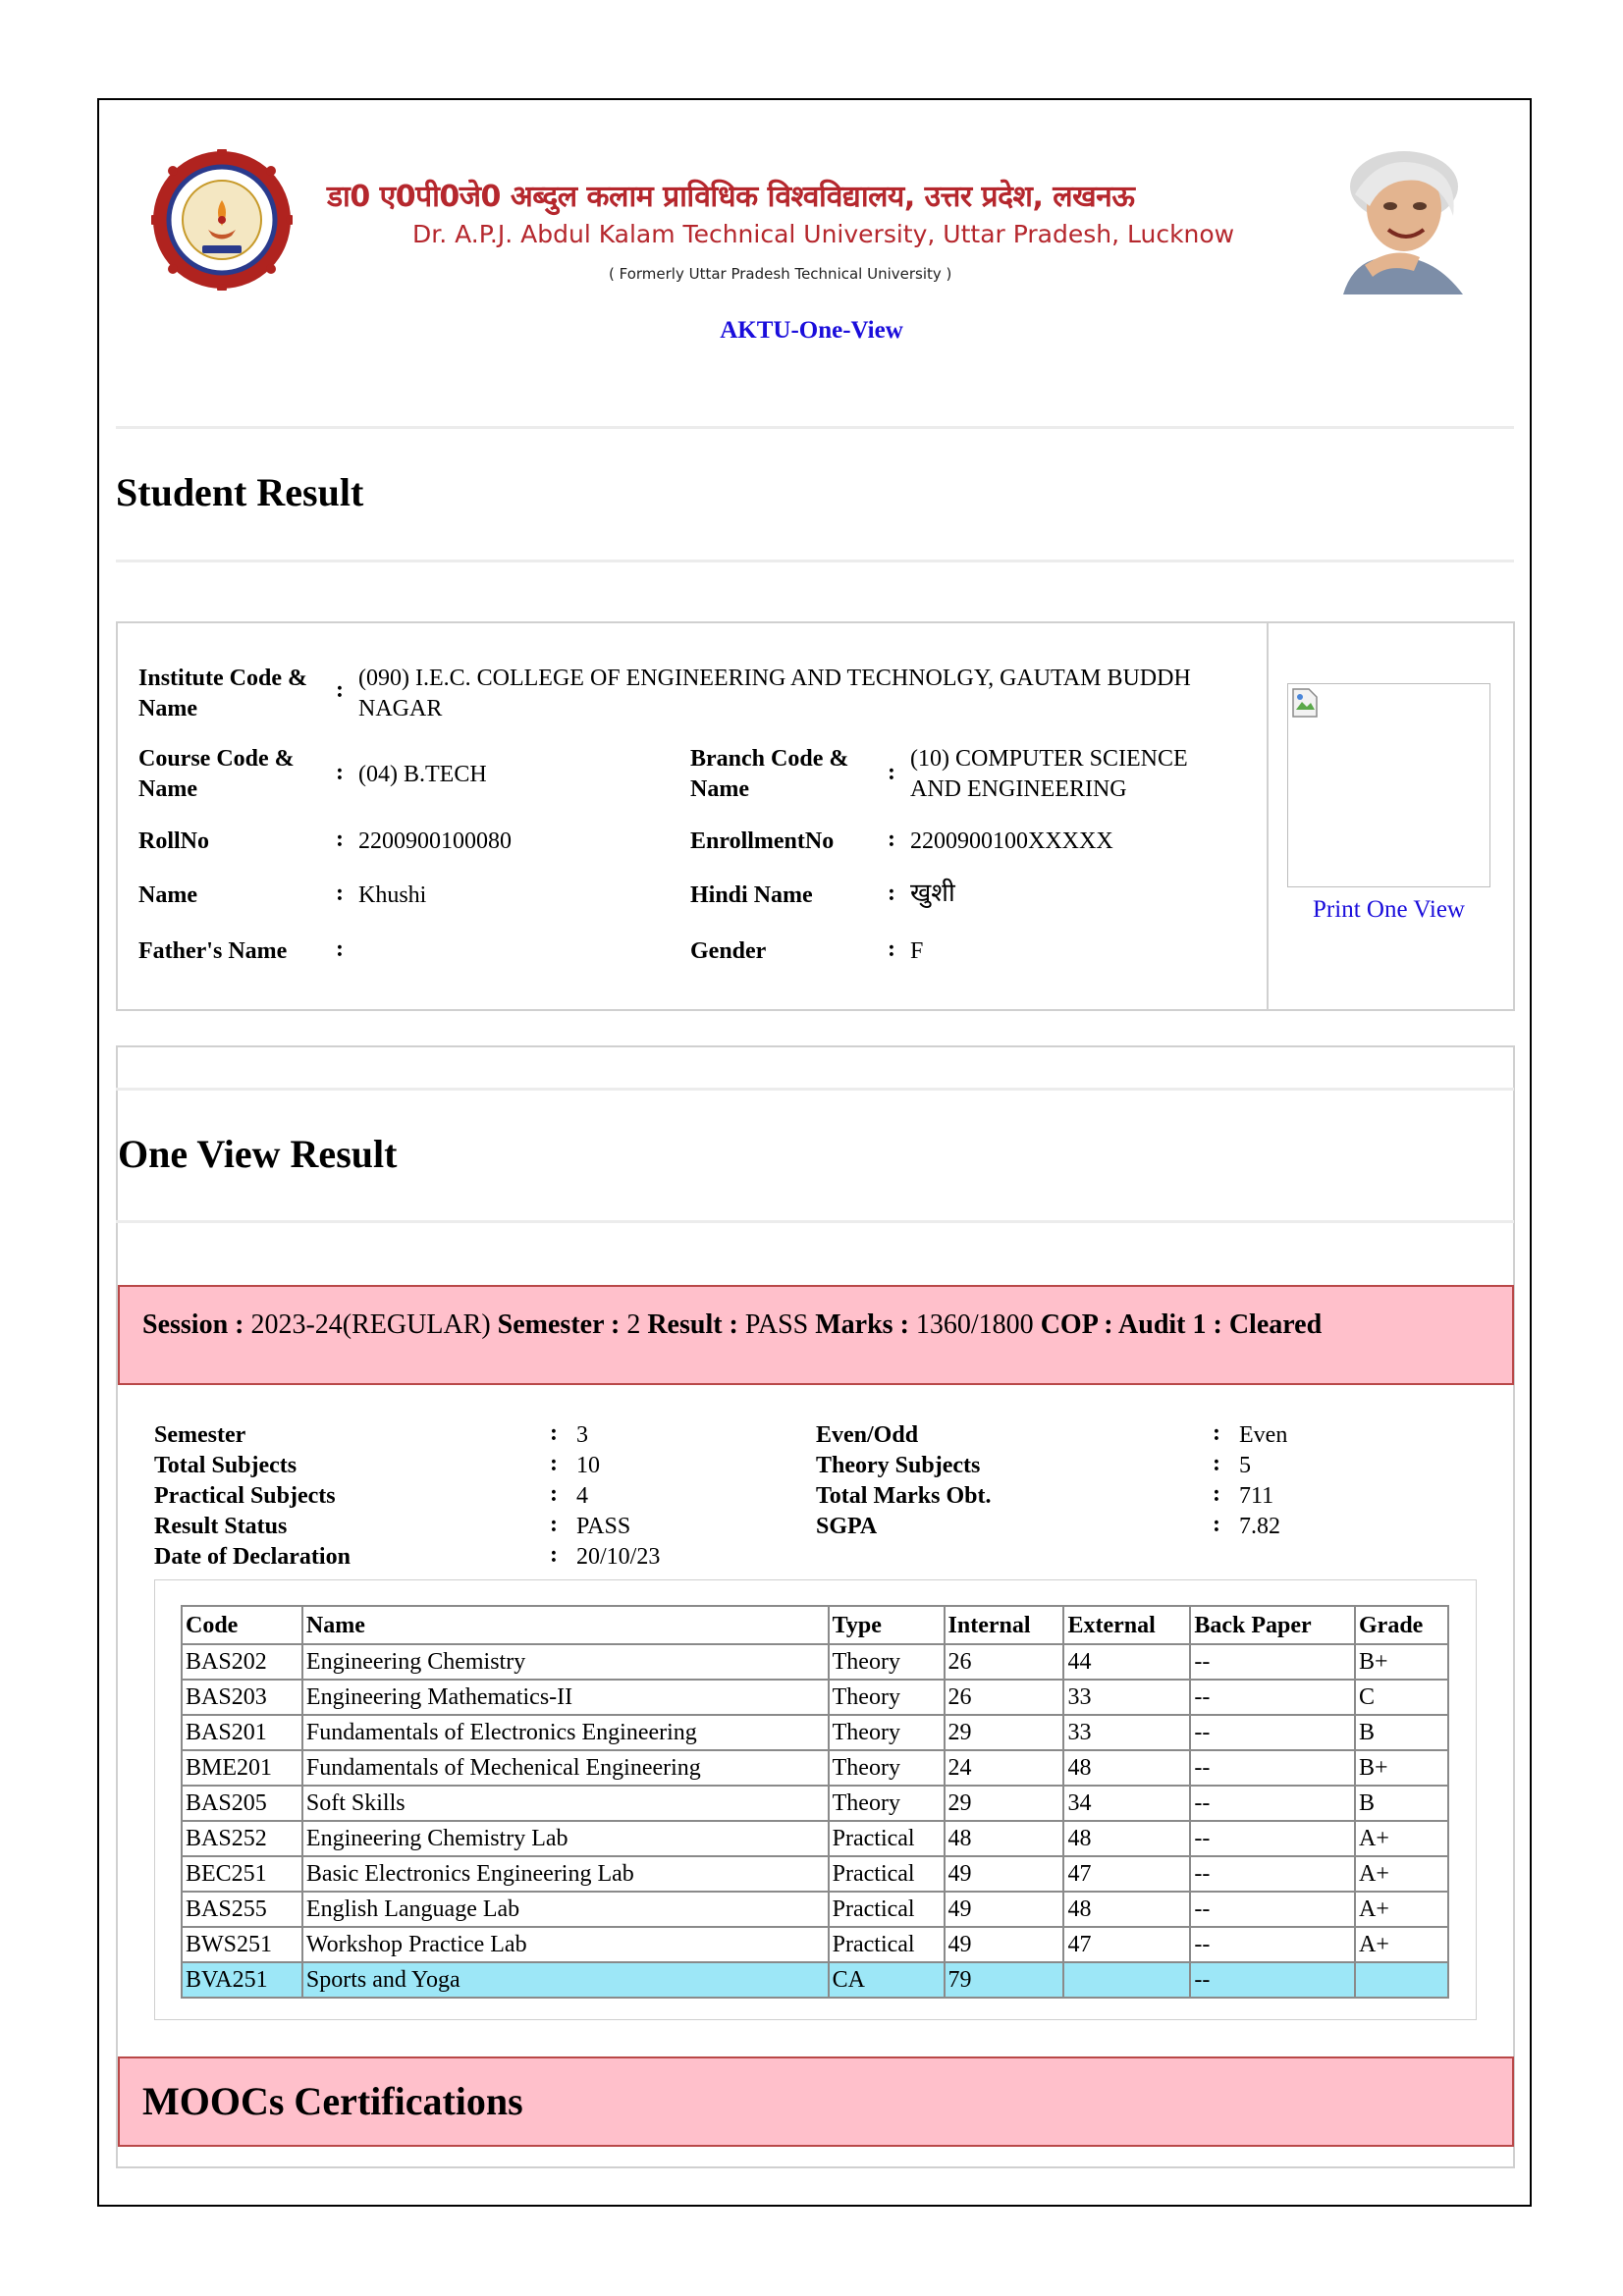 This screenshot has height=2296, width=1623. Describe the element at coordinates (200, 1435) in the screenshot. I see `summary-semester-label: Semester` at that location.